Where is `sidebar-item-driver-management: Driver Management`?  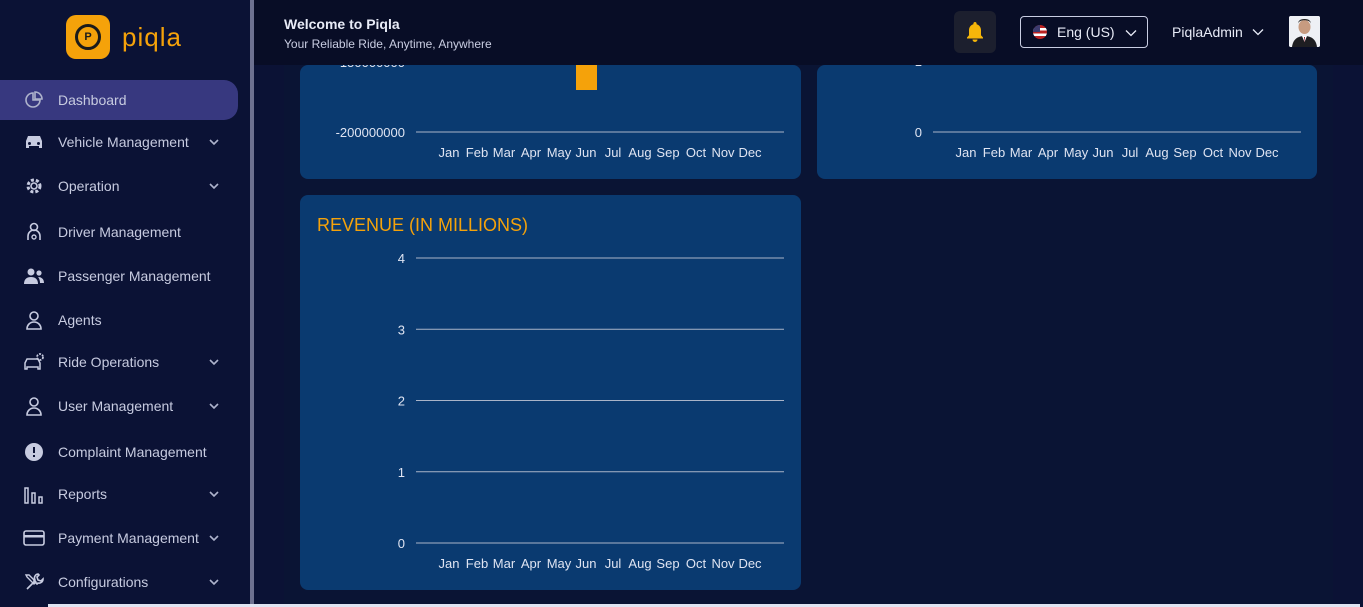 sidebar-item-driver-management: Driver Management is located at coordinates (119, 232).